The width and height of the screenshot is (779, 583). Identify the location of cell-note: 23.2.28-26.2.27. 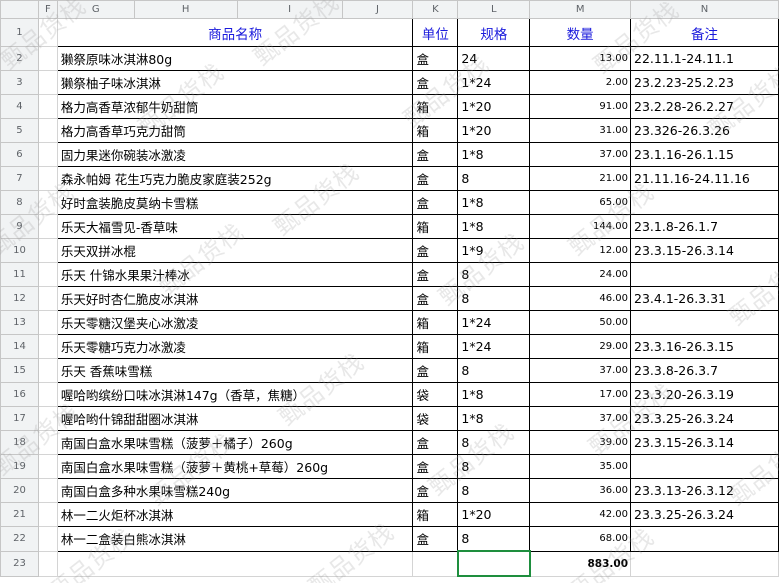
(704, 106).